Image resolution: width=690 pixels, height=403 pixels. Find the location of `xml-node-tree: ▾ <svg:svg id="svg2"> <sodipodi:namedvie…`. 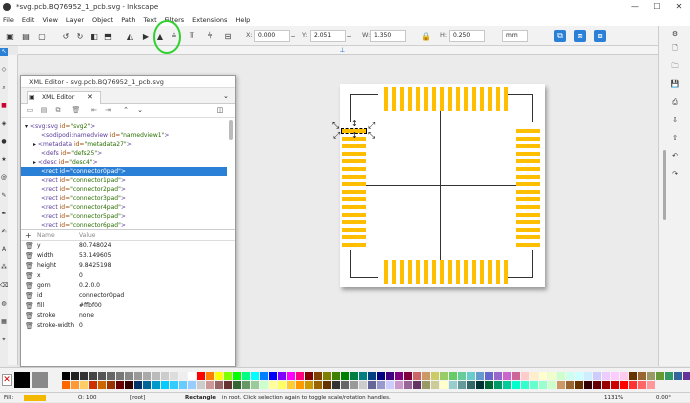

xml-node-tree: ▾ <svg:svg id="svg2"> <sodipodi:namedvie… is located at coordinates (128, 174).